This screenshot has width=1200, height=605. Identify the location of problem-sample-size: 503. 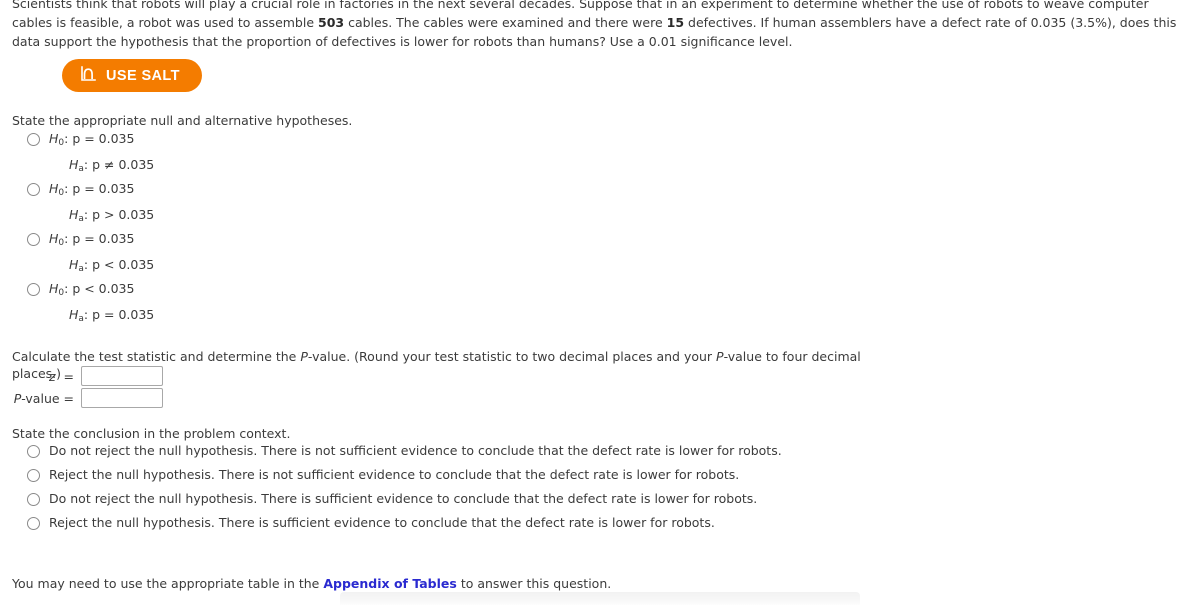
(331, 22).